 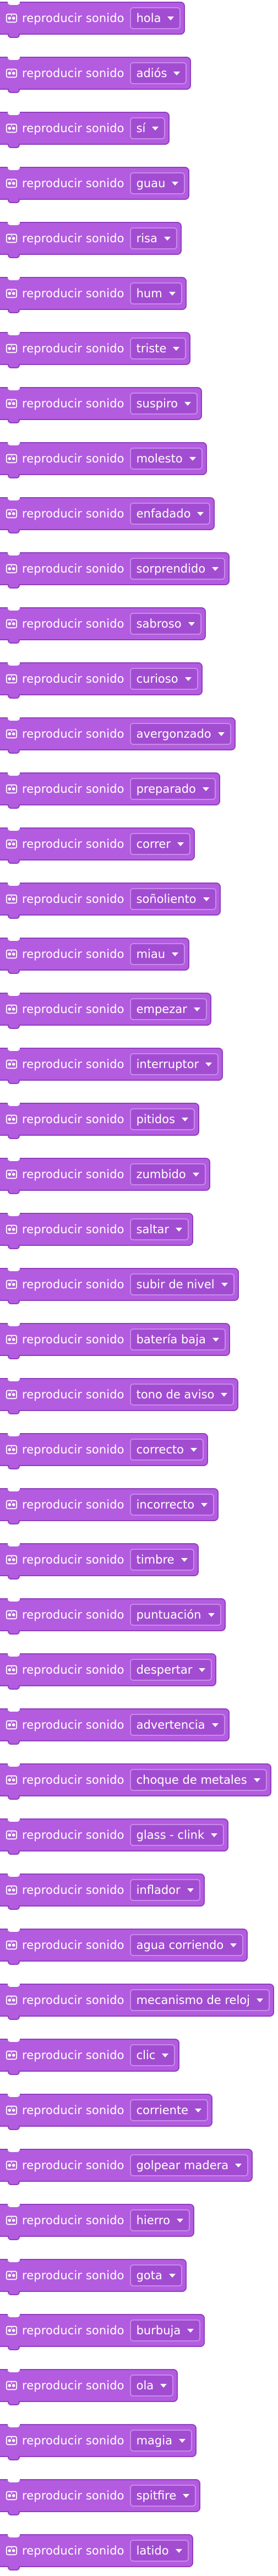 I want to click on play-sound-block: reproducir sonido despertar, so click(x=109, y=1671).